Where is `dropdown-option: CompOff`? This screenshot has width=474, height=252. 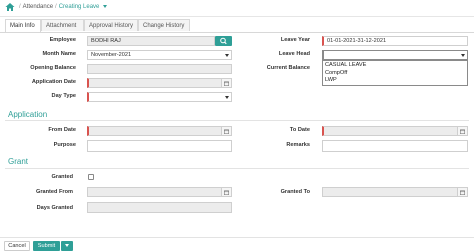 dropdown-option: CompOff is located at coordinates (395, 74).